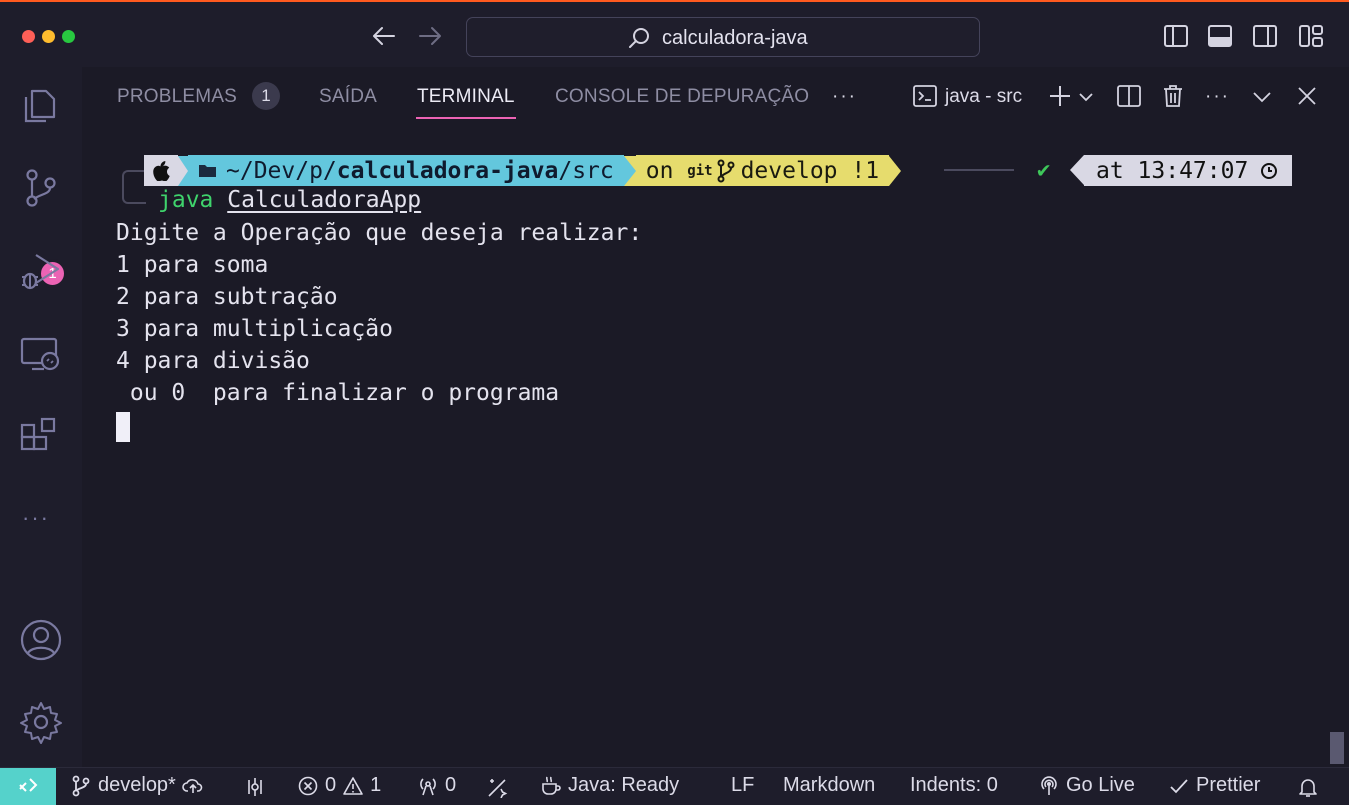 This screenshot has width=1349, height=805. I want to click on git-graph-icon, so click(255, 787).